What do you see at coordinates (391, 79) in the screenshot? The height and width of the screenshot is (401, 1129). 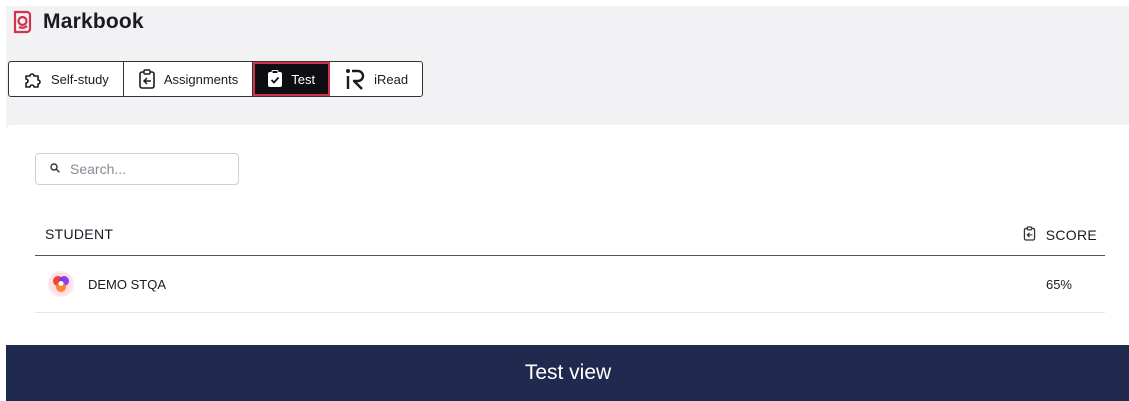 I see `tab-label: iRead` at bounding box center [391, 79].